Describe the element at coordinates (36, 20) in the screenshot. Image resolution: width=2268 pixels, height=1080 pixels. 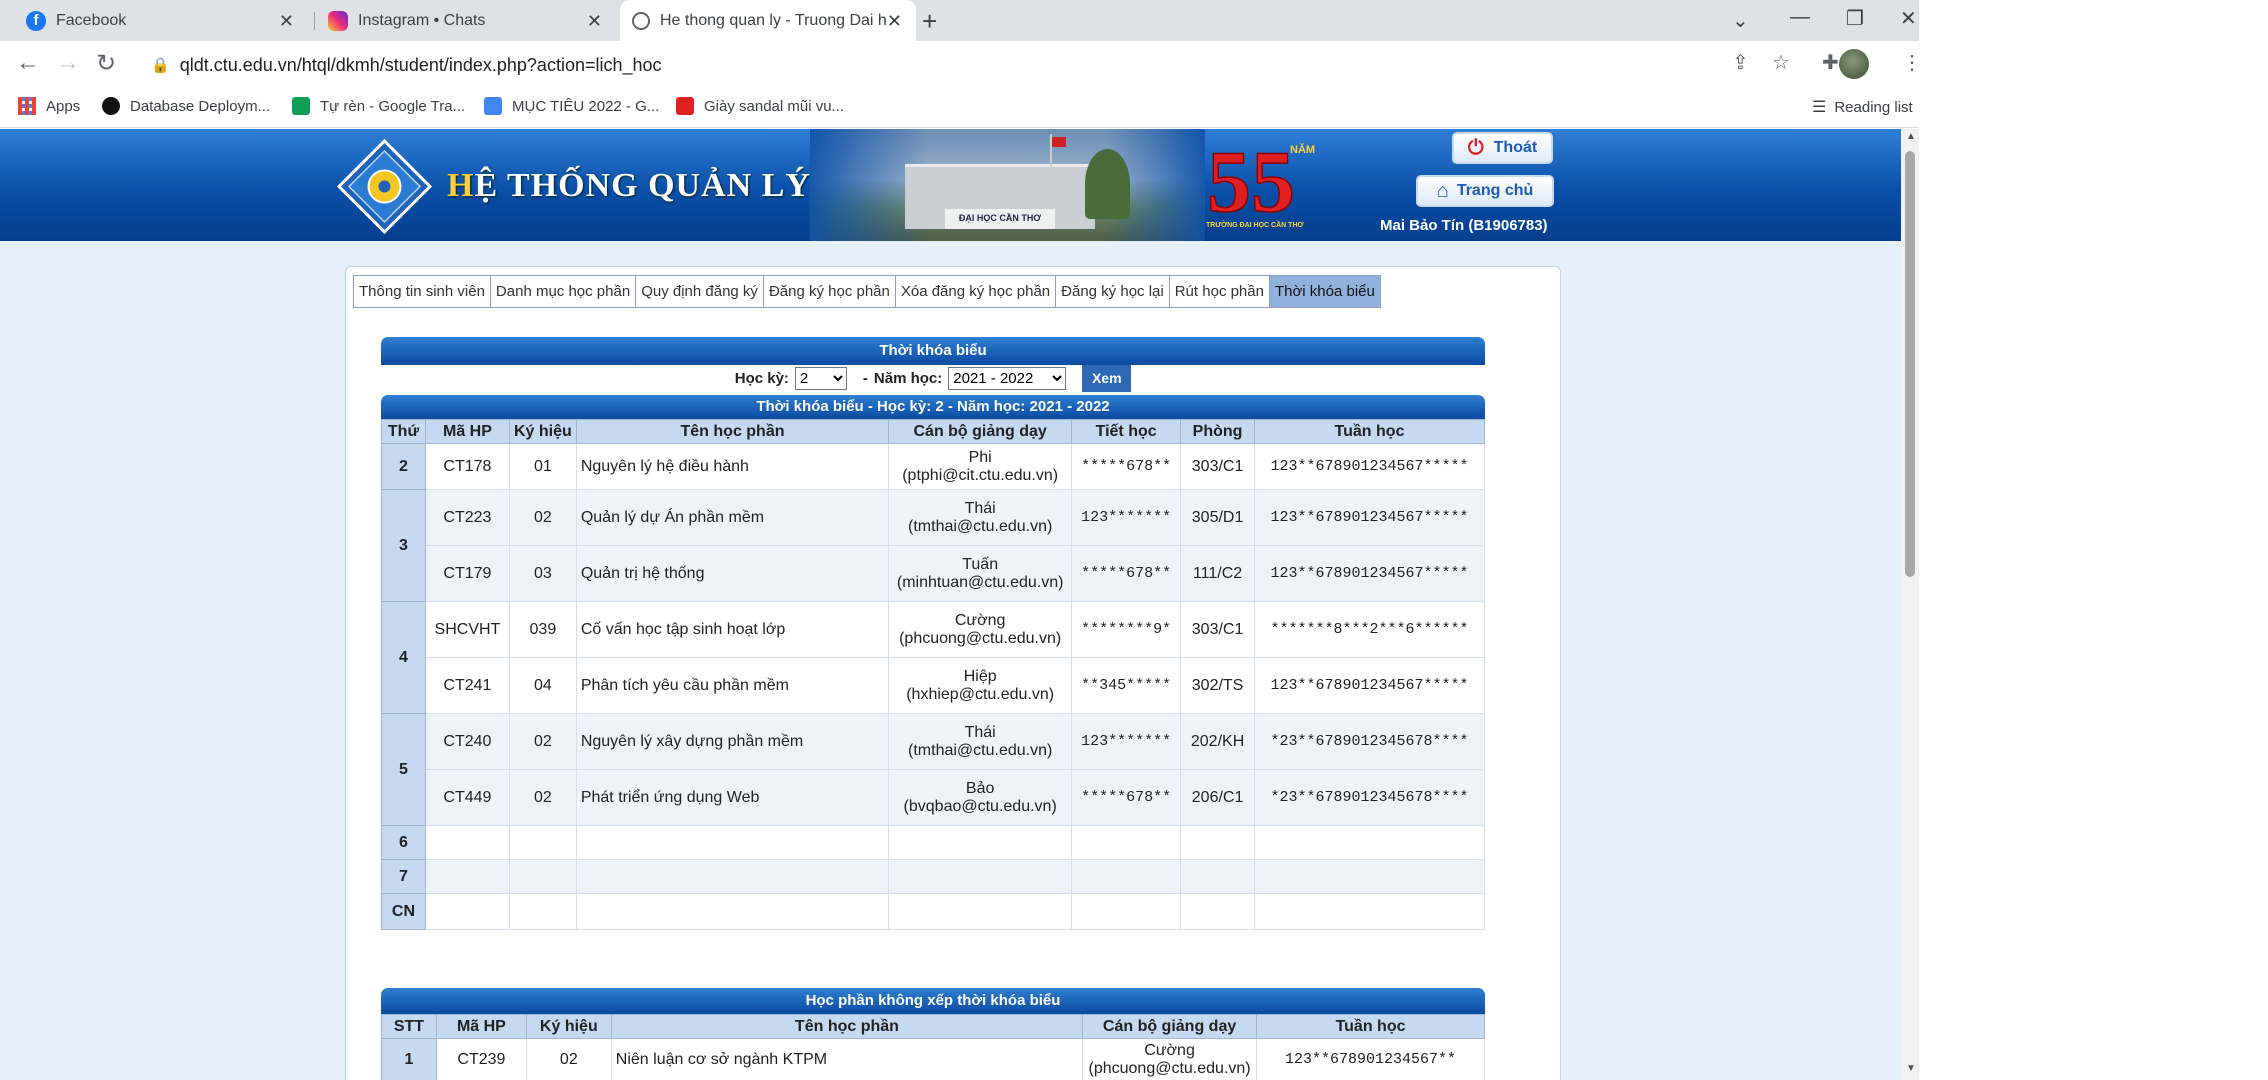
I see `facebook-icon: f` at that location.